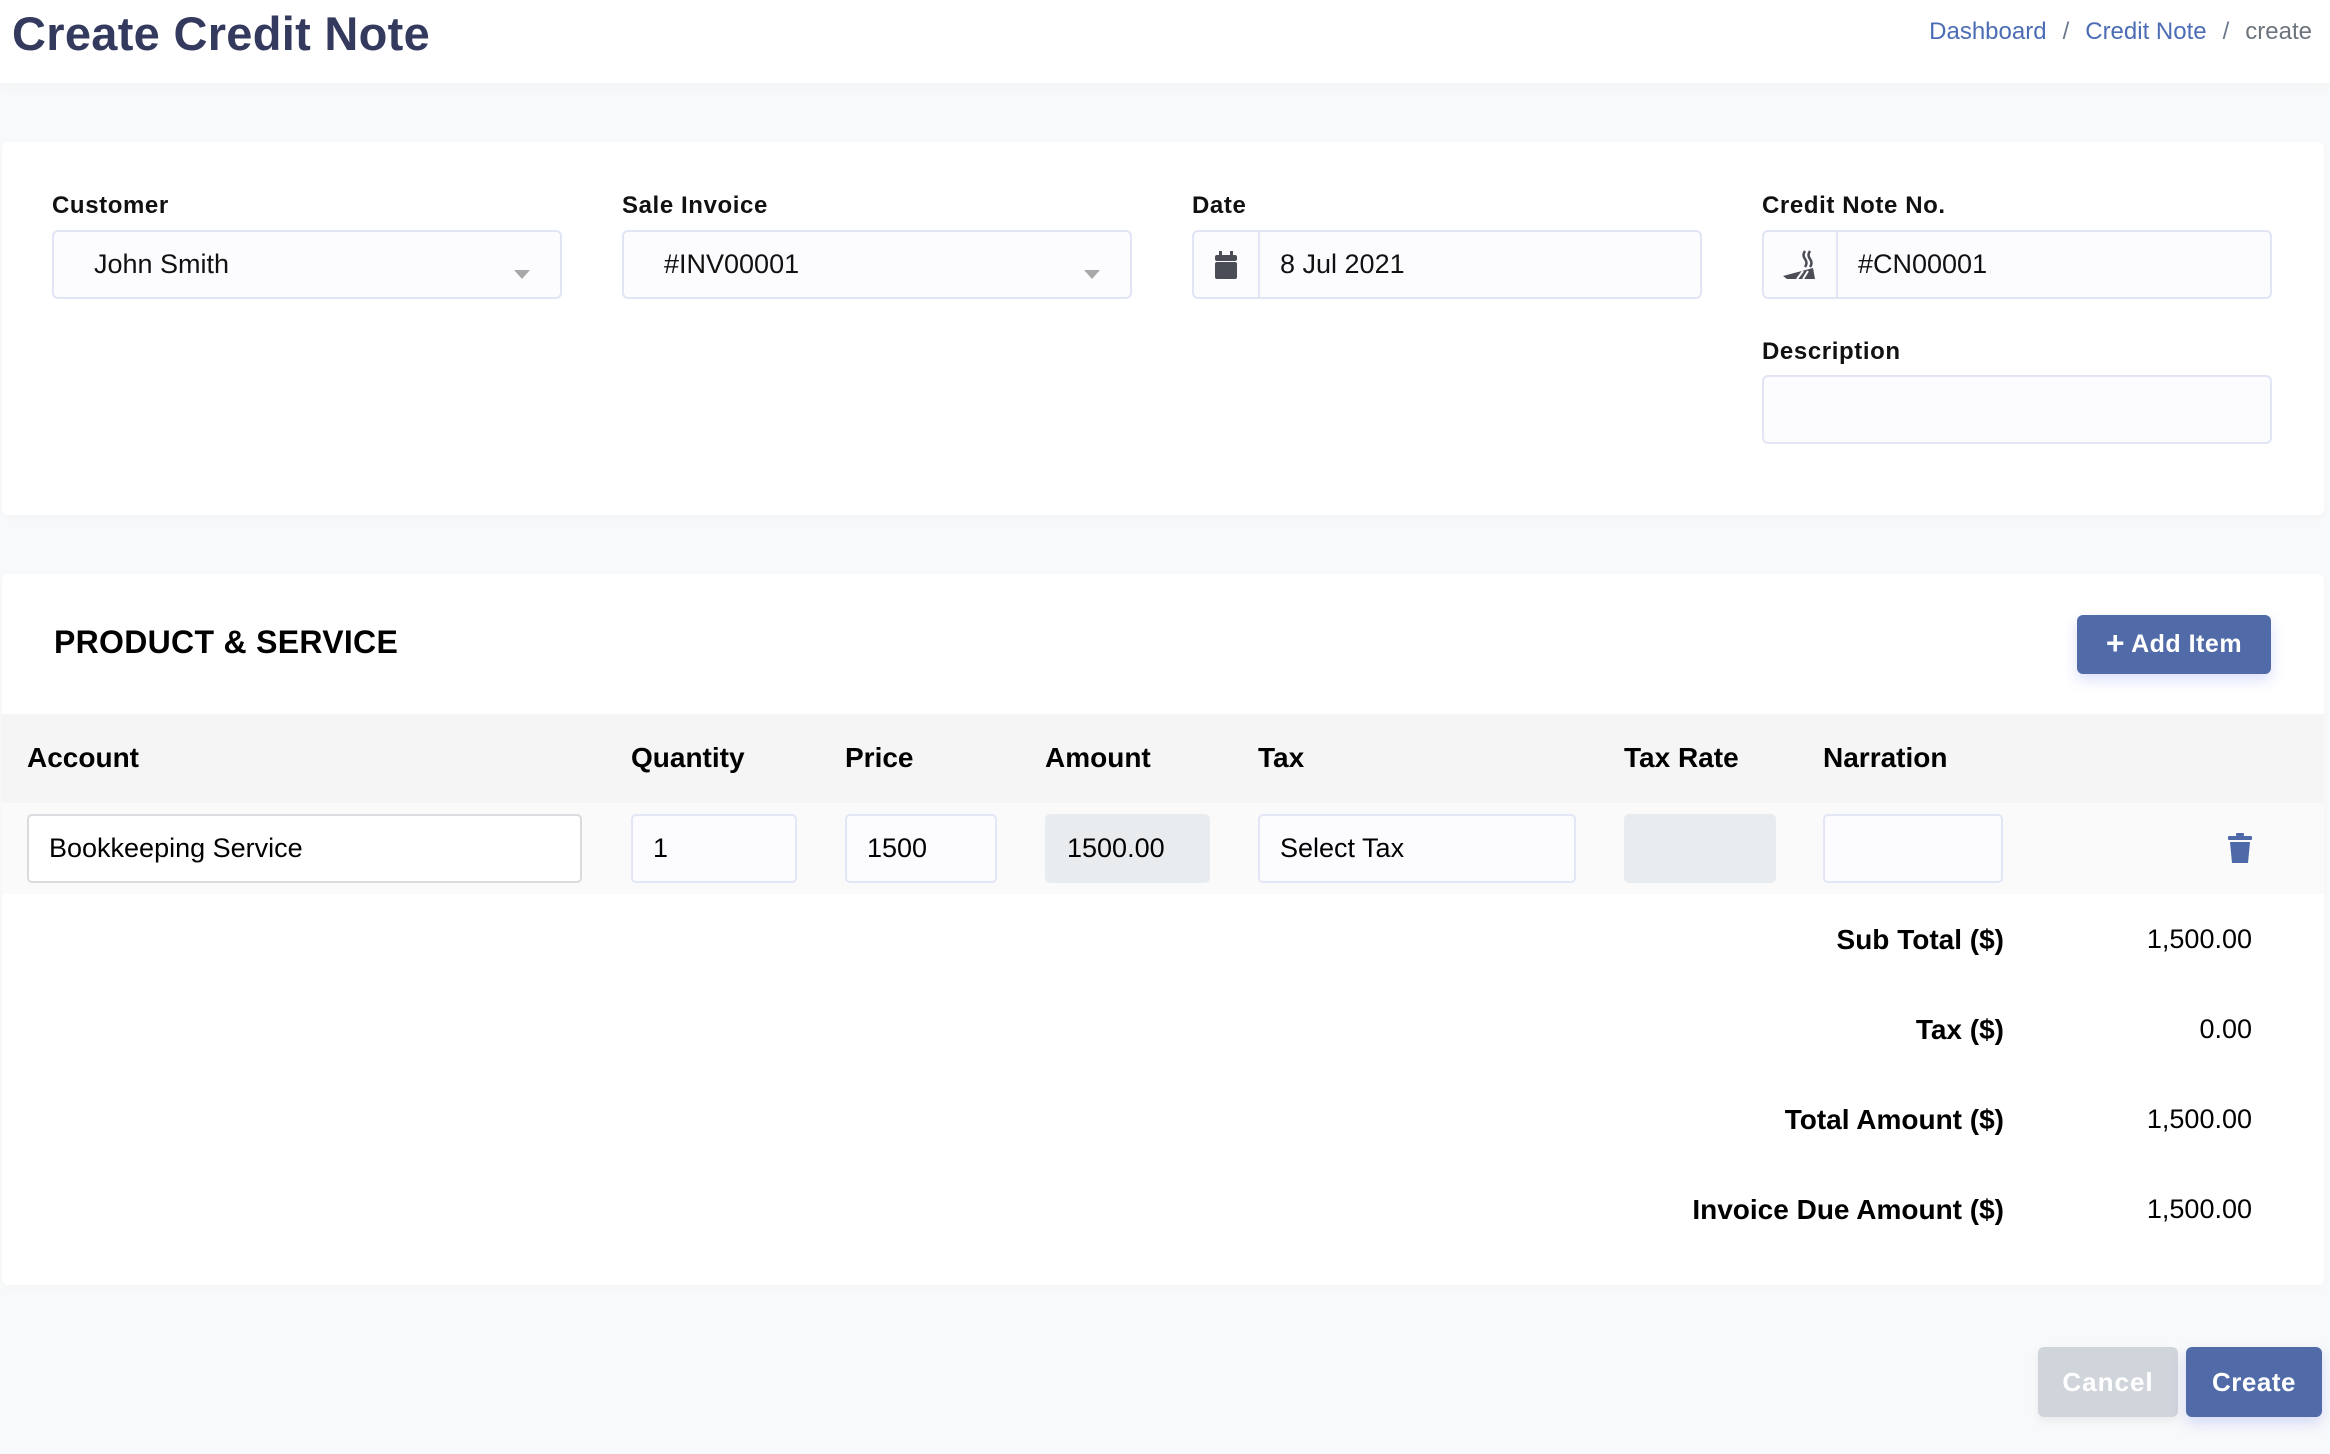 Image resolution: width=2330 pixels, height=1454 pixels. Describe the element at coordinates (307, 264) in the screenshot. I see `customer-select: John Smith` at that location.